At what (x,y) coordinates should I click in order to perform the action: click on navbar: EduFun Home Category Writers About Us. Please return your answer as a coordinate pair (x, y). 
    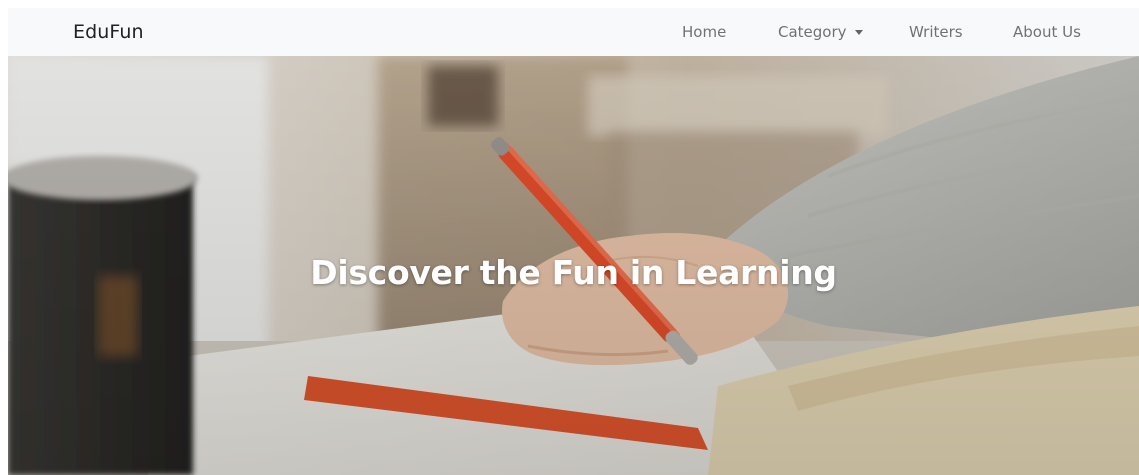
    Looking at the image, I should click on (569, 28).